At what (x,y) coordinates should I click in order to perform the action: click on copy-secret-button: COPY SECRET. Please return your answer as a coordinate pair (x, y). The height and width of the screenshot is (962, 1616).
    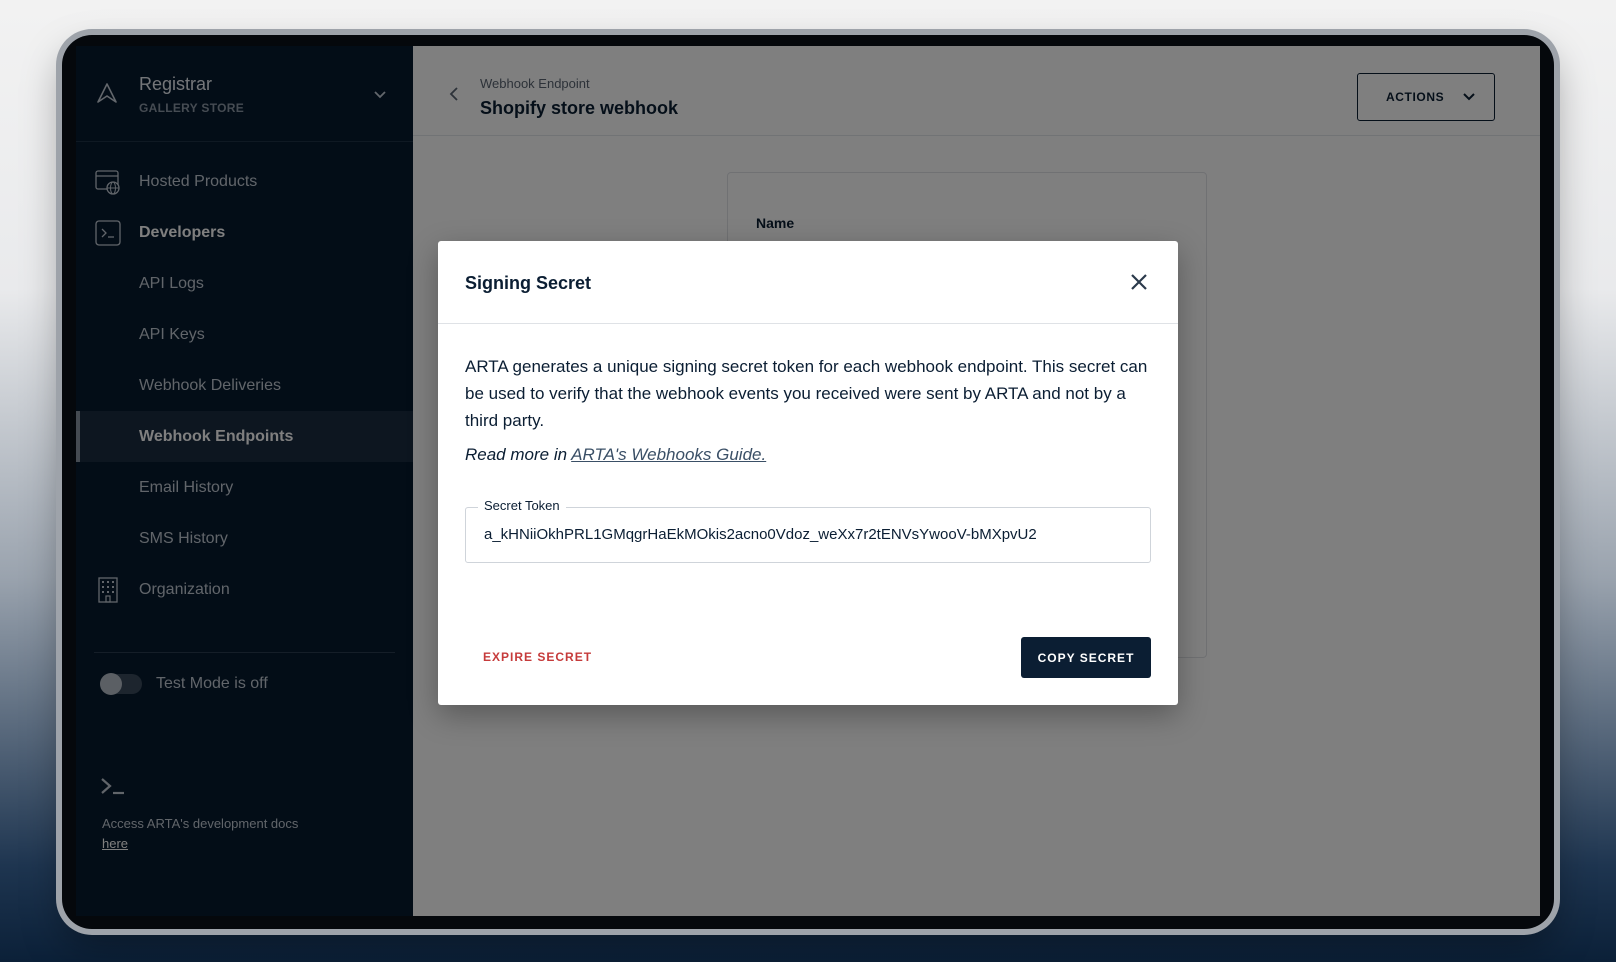
    Looking at the image, I should click on (1086, 657).